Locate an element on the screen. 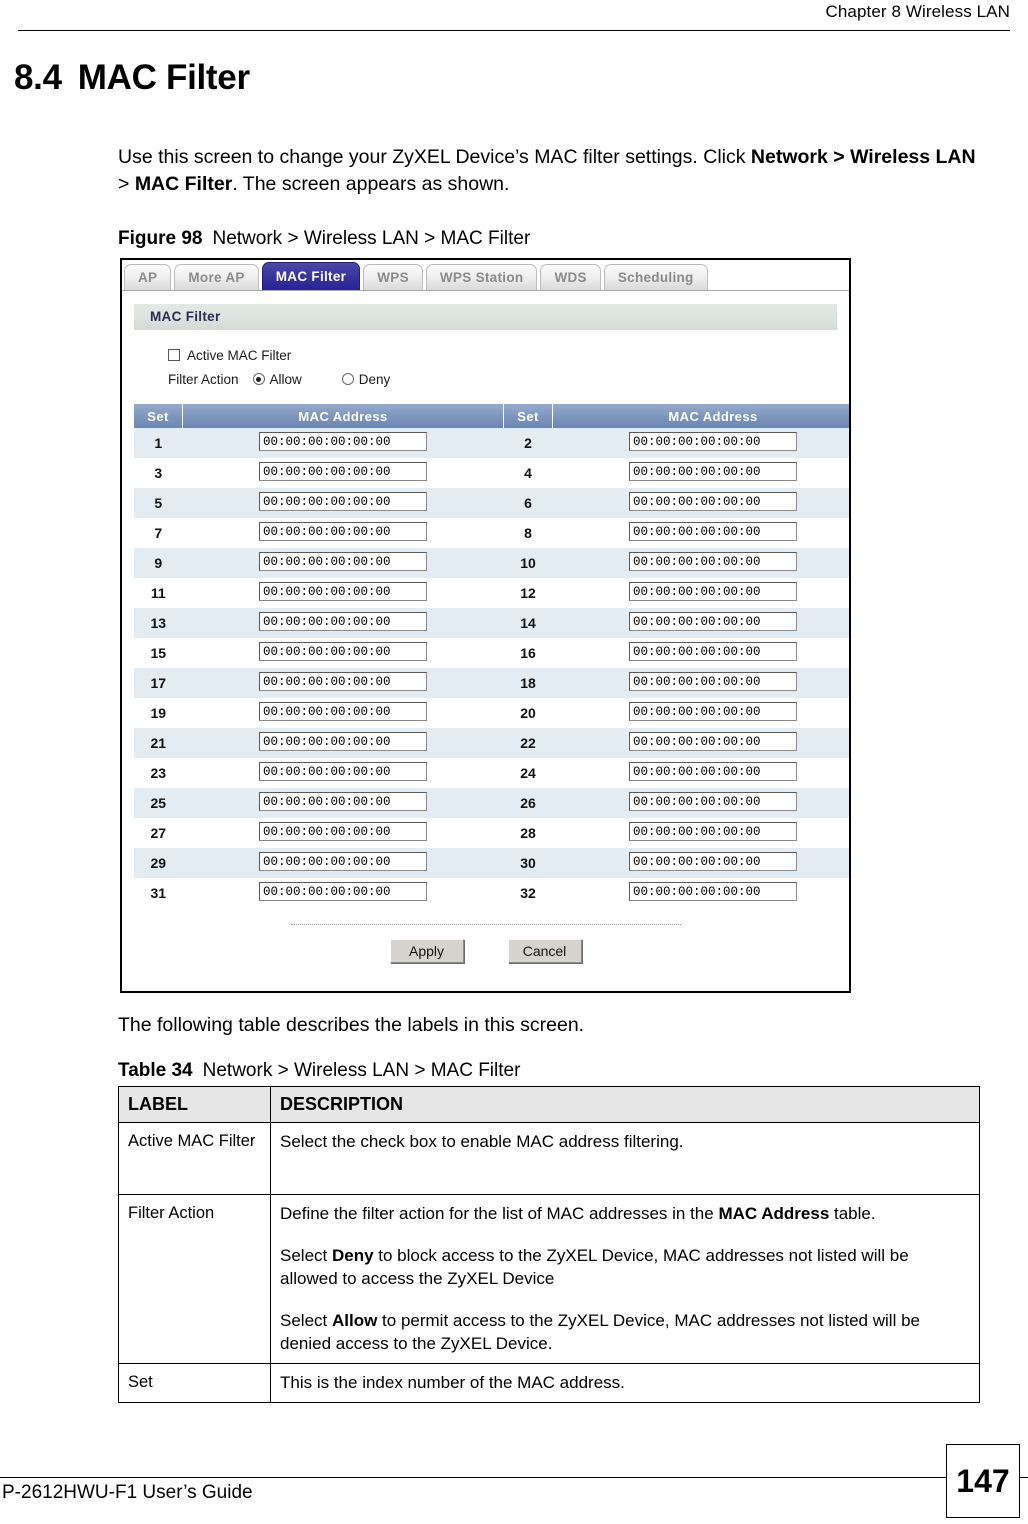 The width and height of the screenshot is (1028, 1524). allow-radio is located at coordinates (258, 379).